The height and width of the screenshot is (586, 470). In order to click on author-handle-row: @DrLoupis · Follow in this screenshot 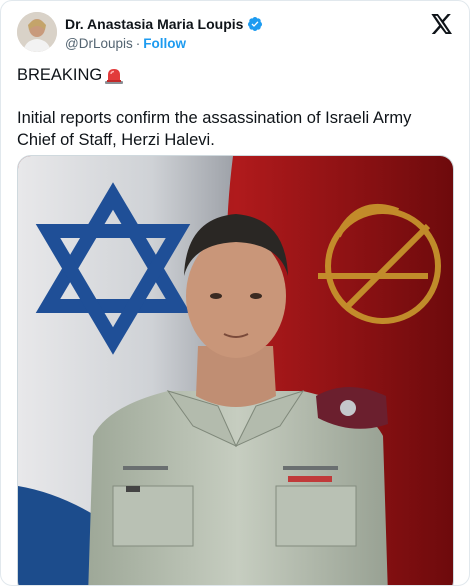, I will do `click(125, 44)`.